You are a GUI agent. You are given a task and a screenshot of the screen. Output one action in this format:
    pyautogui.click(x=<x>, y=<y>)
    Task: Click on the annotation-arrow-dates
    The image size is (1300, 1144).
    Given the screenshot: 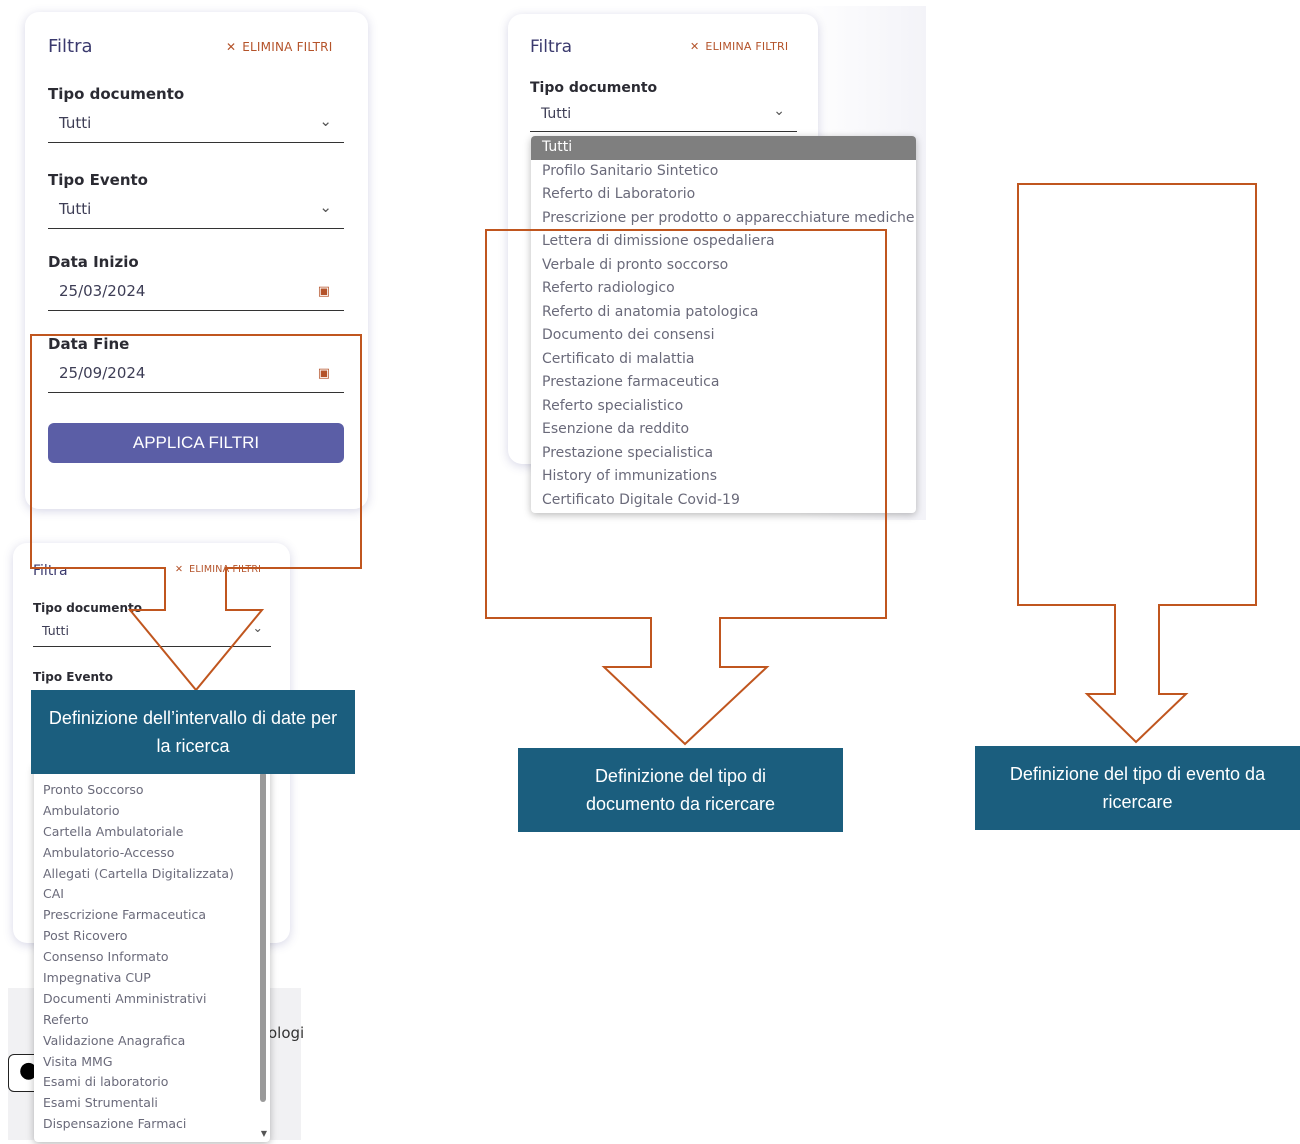 What is the action you would take?
    pyautogui.click(x=196, y=513)
    